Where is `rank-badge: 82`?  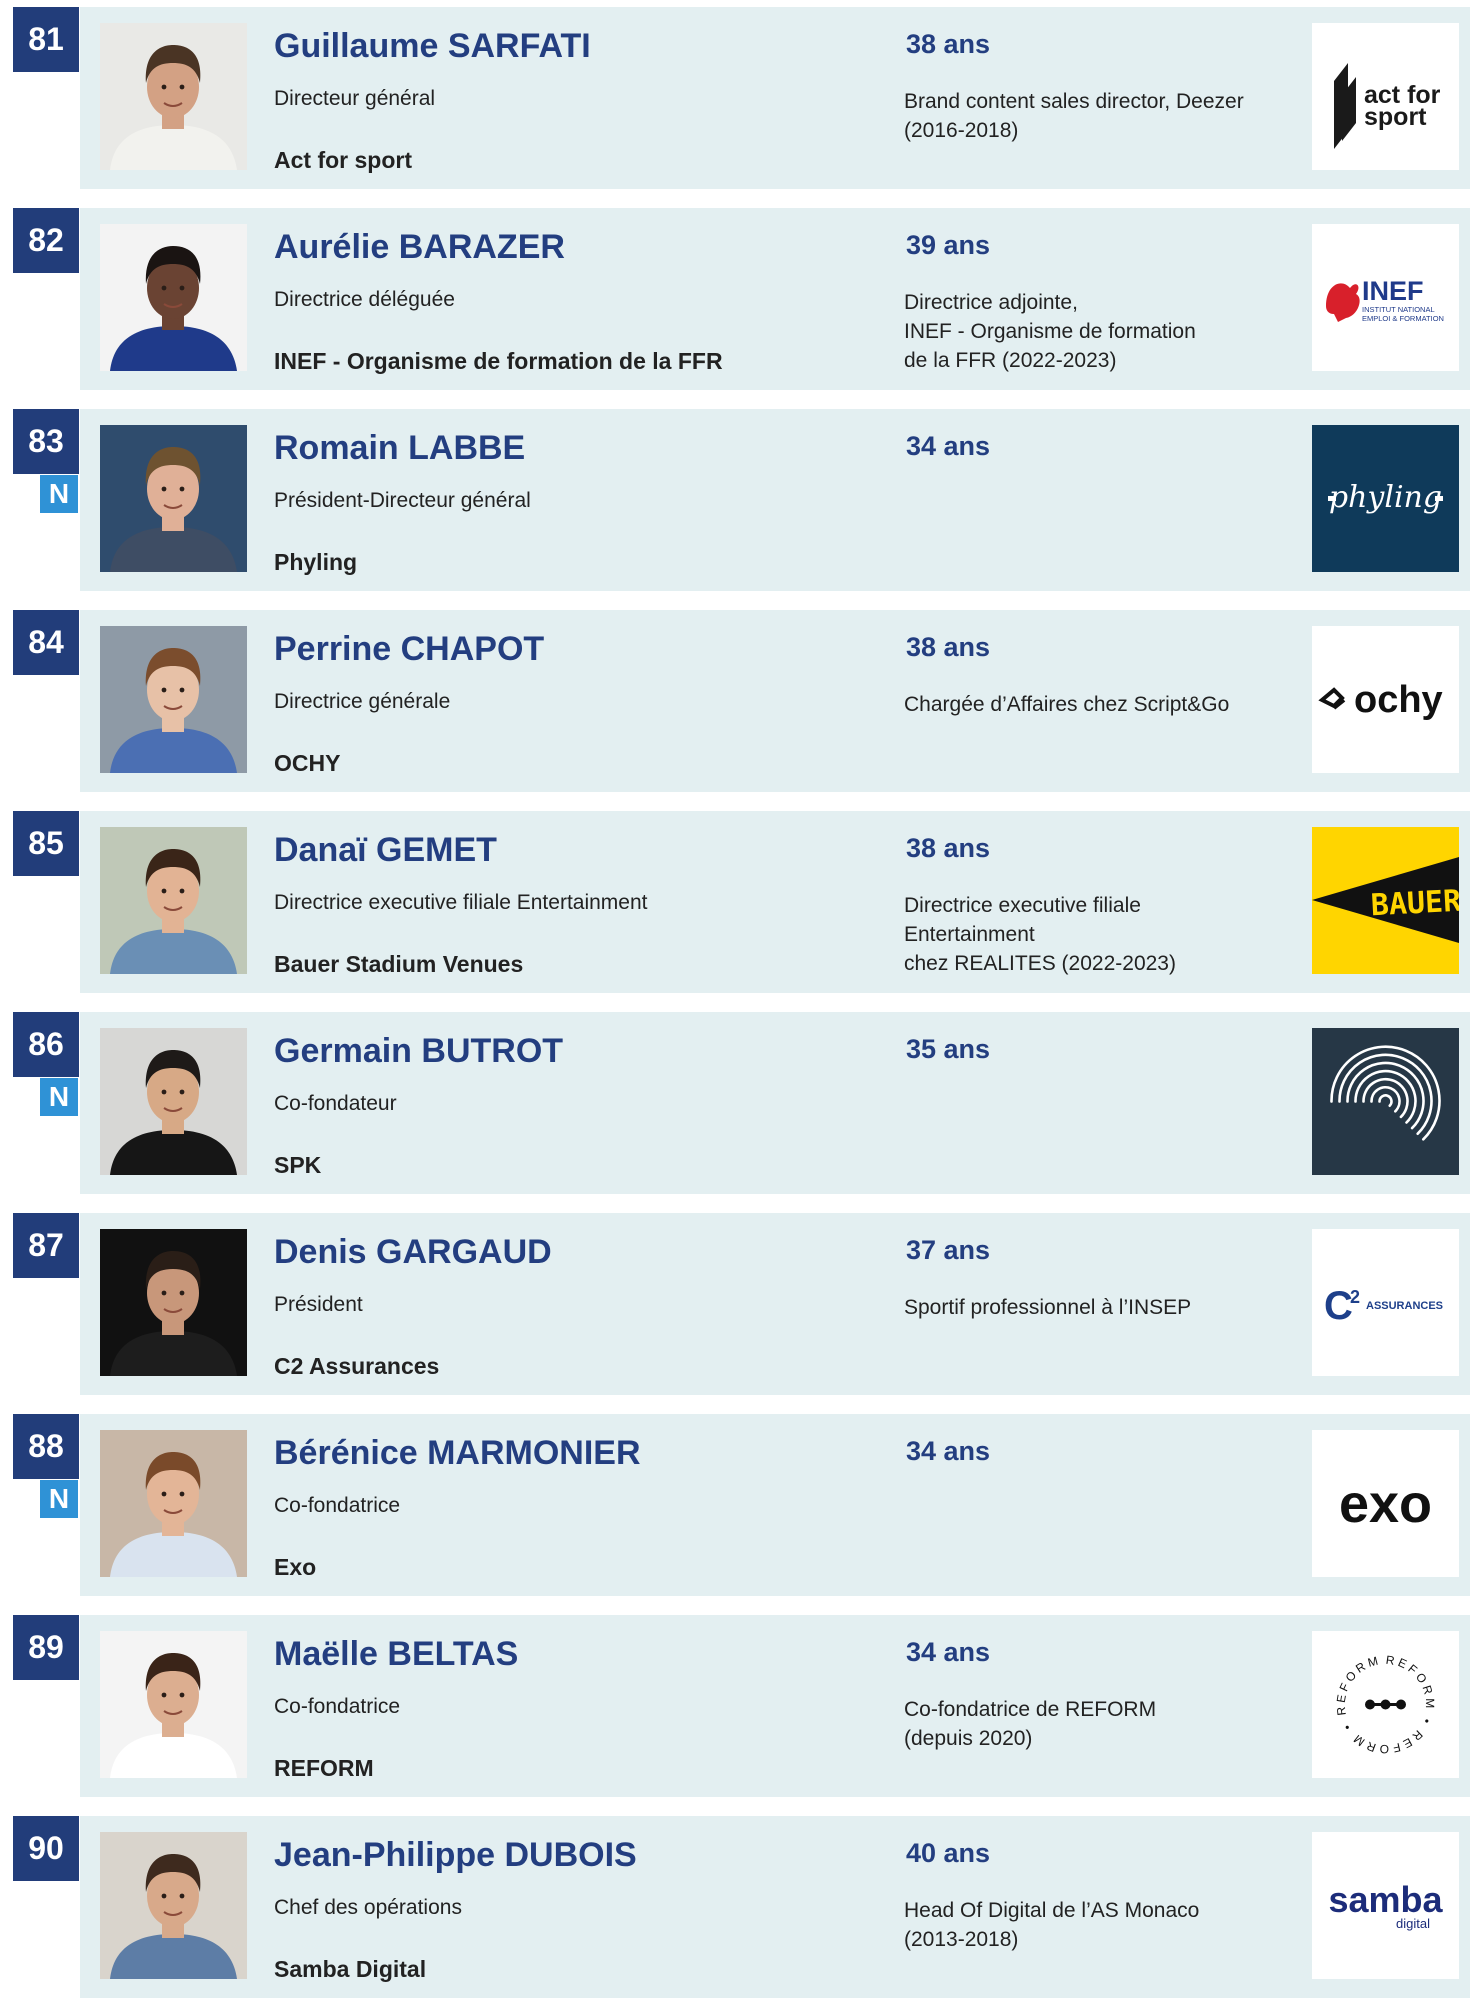 rank-badge: 82 is located at coordinates (46, 240).